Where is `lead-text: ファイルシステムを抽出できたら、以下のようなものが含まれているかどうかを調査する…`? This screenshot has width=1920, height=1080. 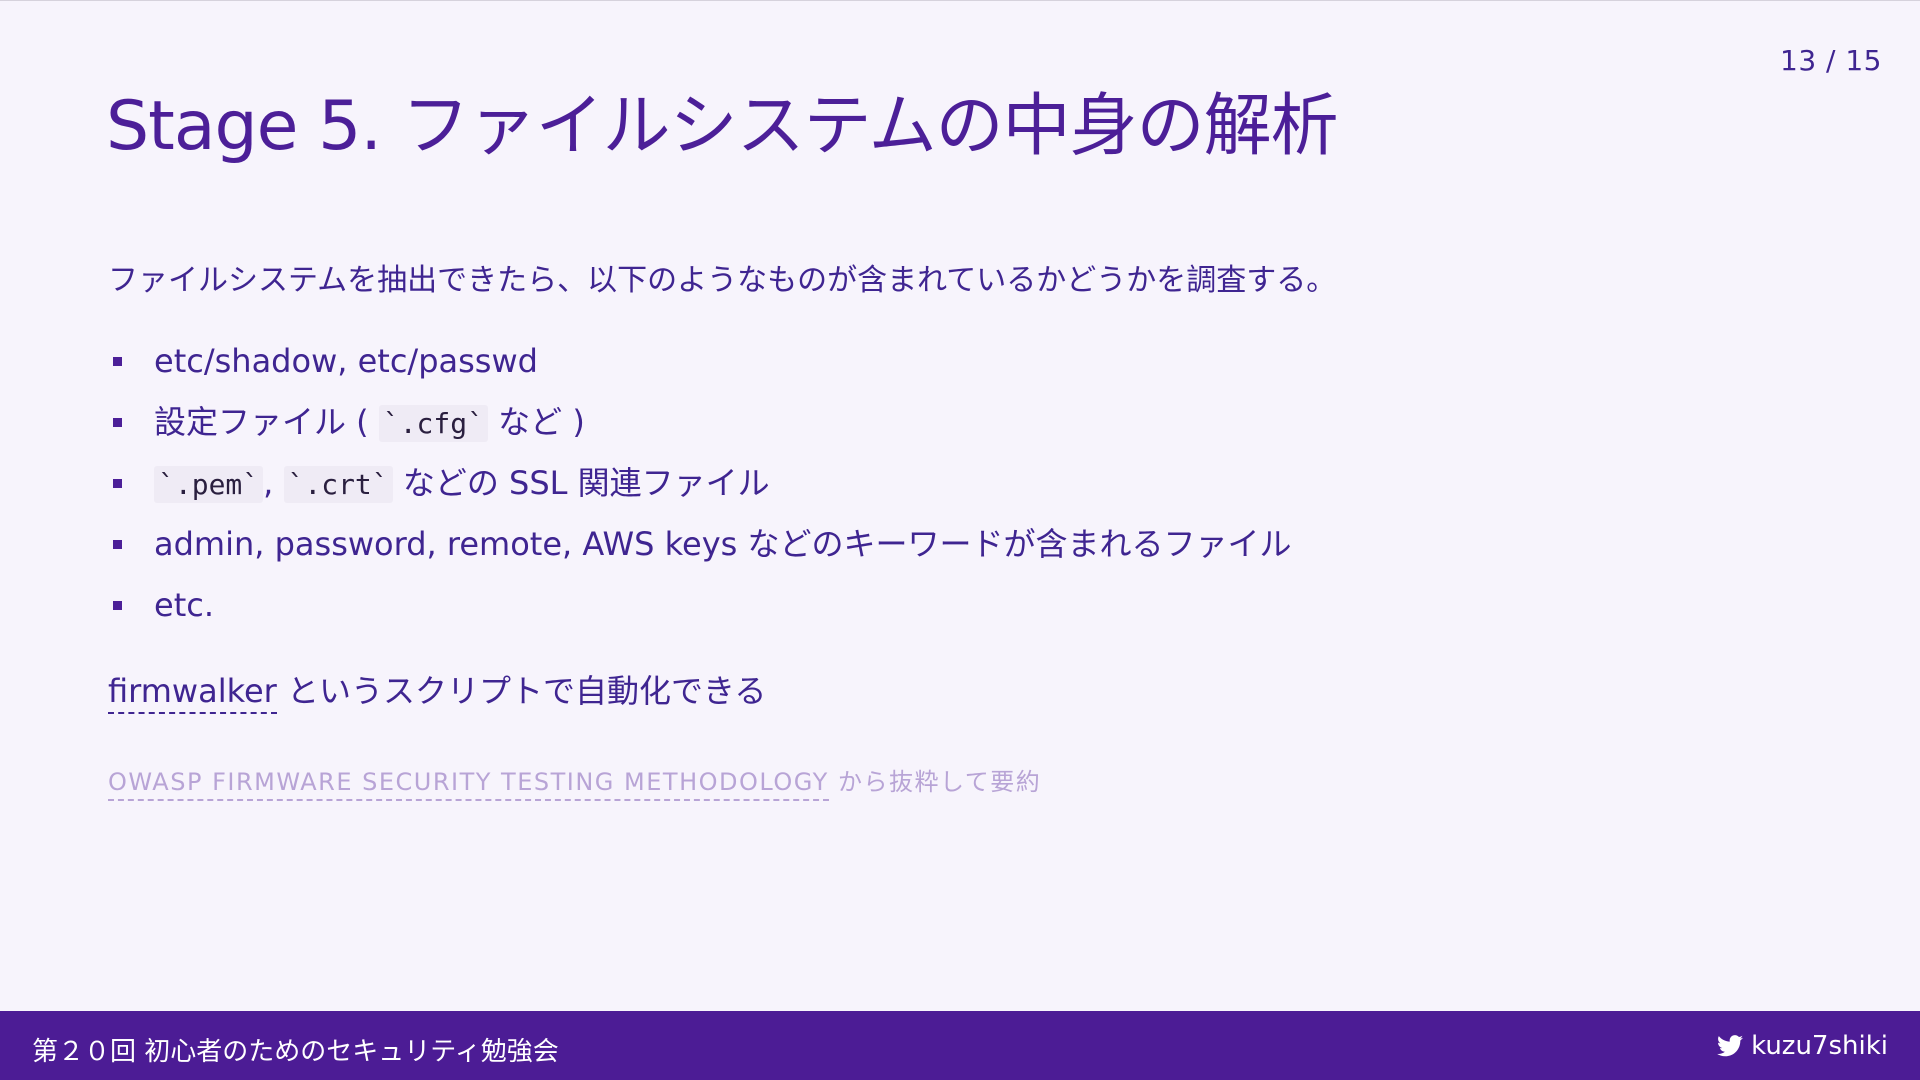
lead-text: ファイルシステムを抽出できたら、以下のようなものが含まれているかどうかを調査する… is located at coordinates (722, 280).